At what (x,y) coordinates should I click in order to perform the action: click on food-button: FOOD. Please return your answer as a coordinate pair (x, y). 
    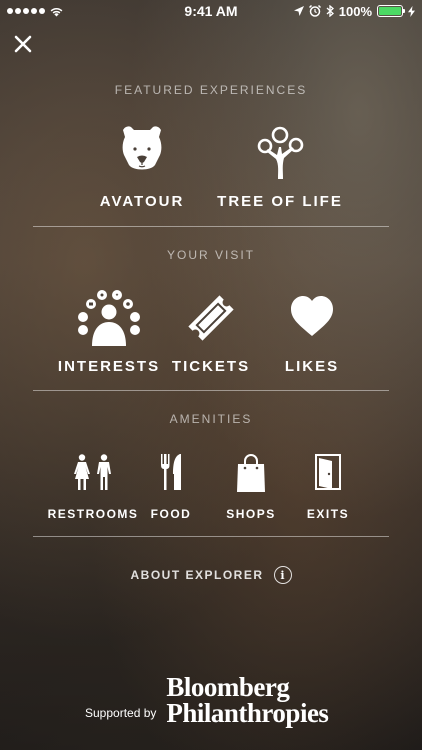
    Looking at the image, I should click on (171, 487).